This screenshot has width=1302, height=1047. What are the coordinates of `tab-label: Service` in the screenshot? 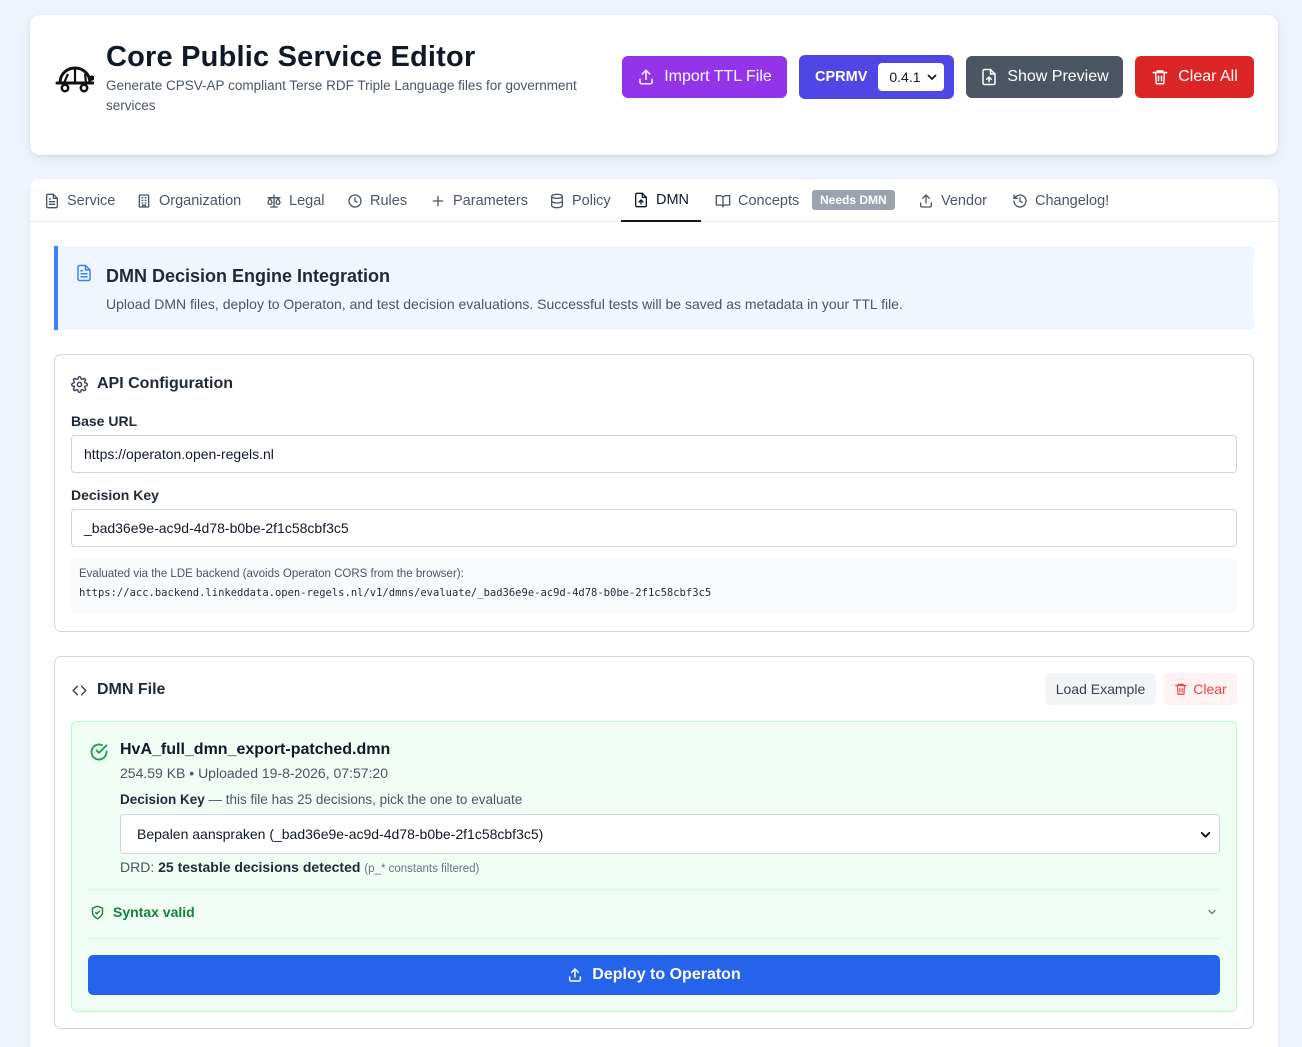 It's located at (91, 200).